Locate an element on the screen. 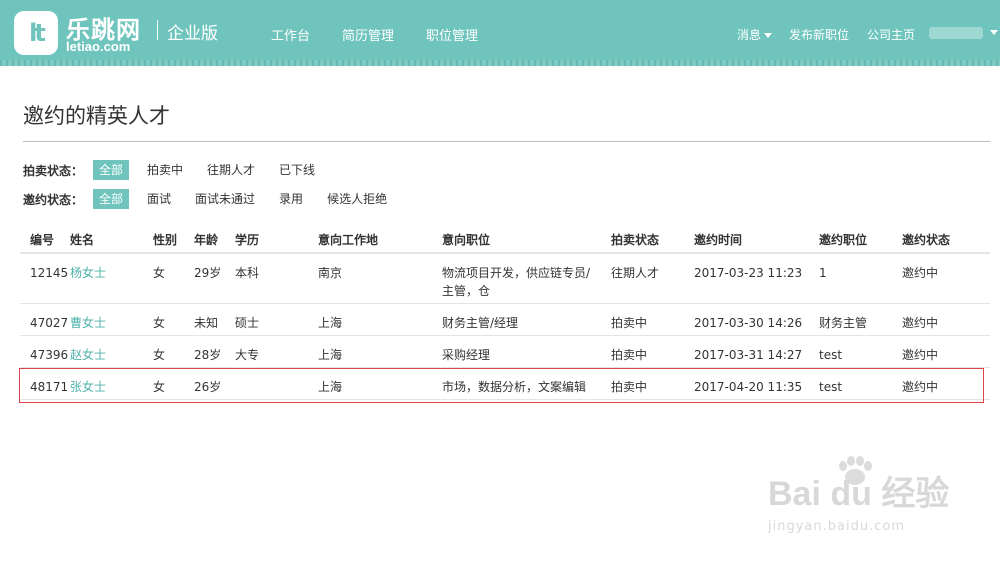  candidate-name-link: 张女士 is located at coordinates (88, 387).